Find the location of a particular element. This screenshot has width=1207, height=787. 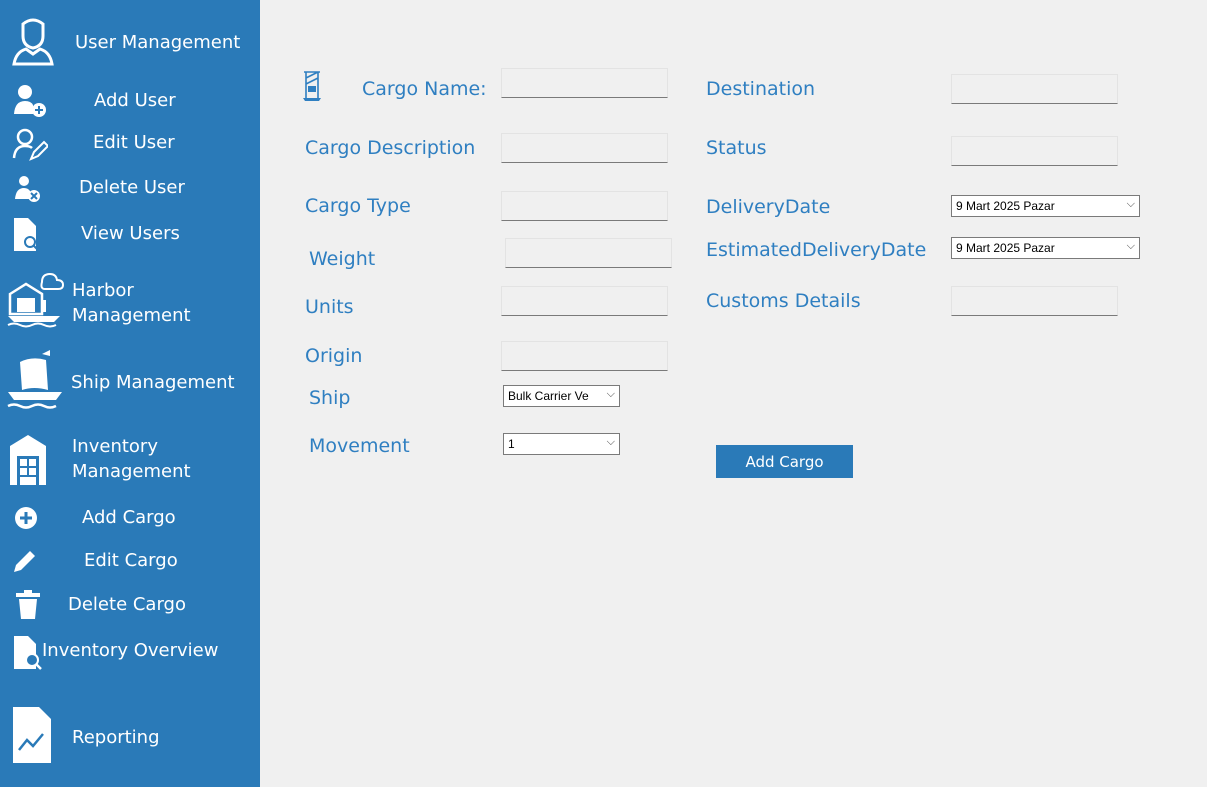

weight-label: Weight is located at coordinates (342, 259).